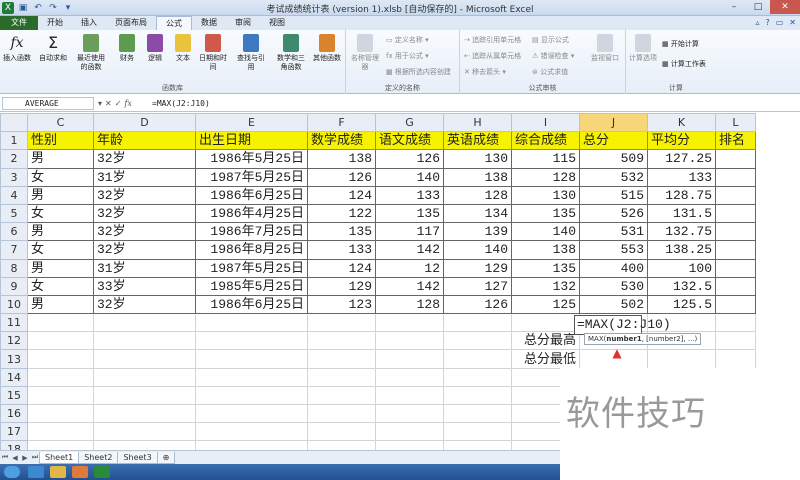 The height and width of the screenshot is (480, 800). What do you see at coordinates (144, 177) in the screenshot?
I see `data-cell: 31岁` at bounding box center [144, 177].